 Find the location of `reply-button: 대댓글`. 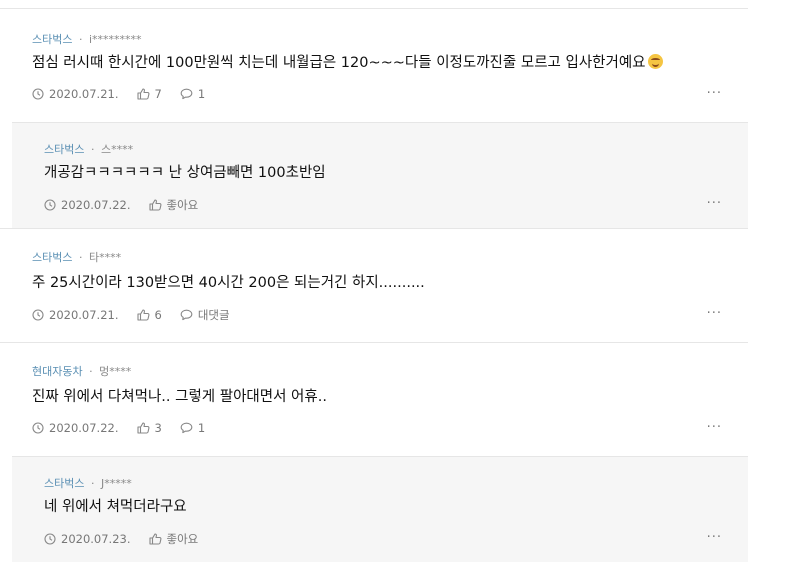

reply-button: 대댓글 is located at coordinates (205, 315).